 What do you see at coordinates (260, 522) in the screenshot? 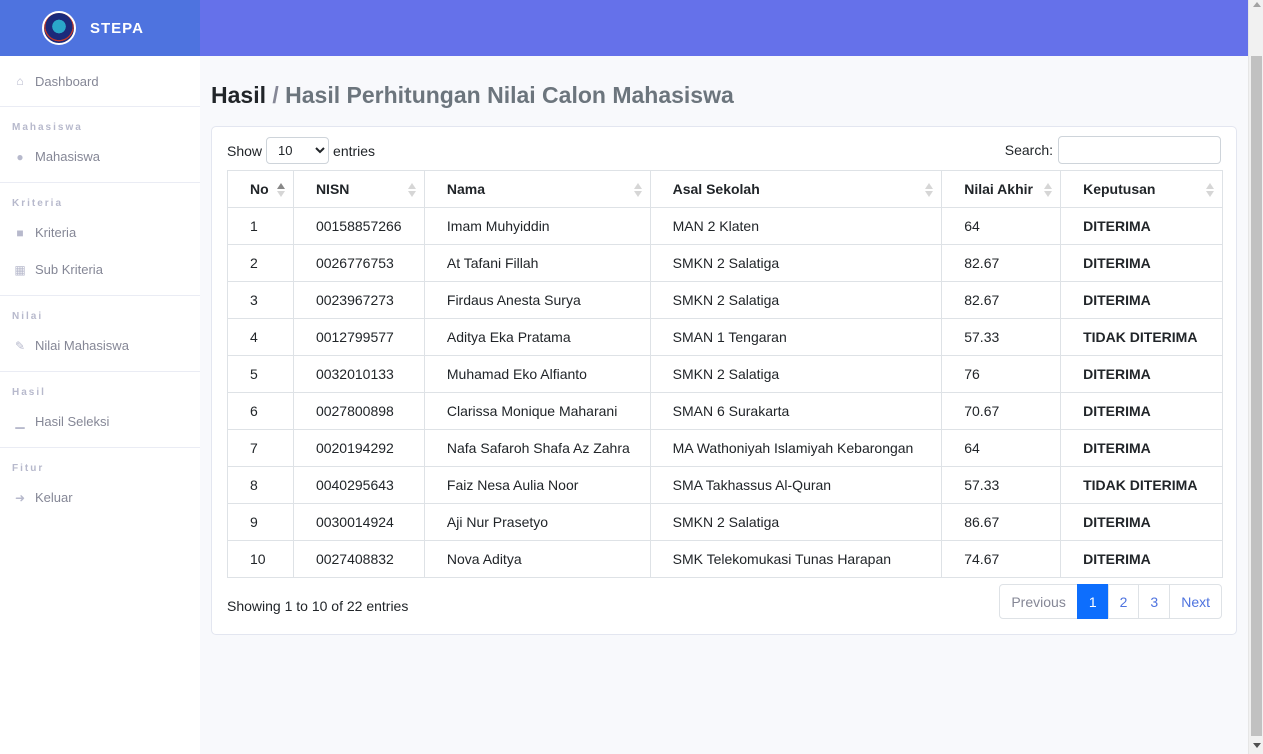
I see `cell-no: 9` at bounding box center [260, 522].